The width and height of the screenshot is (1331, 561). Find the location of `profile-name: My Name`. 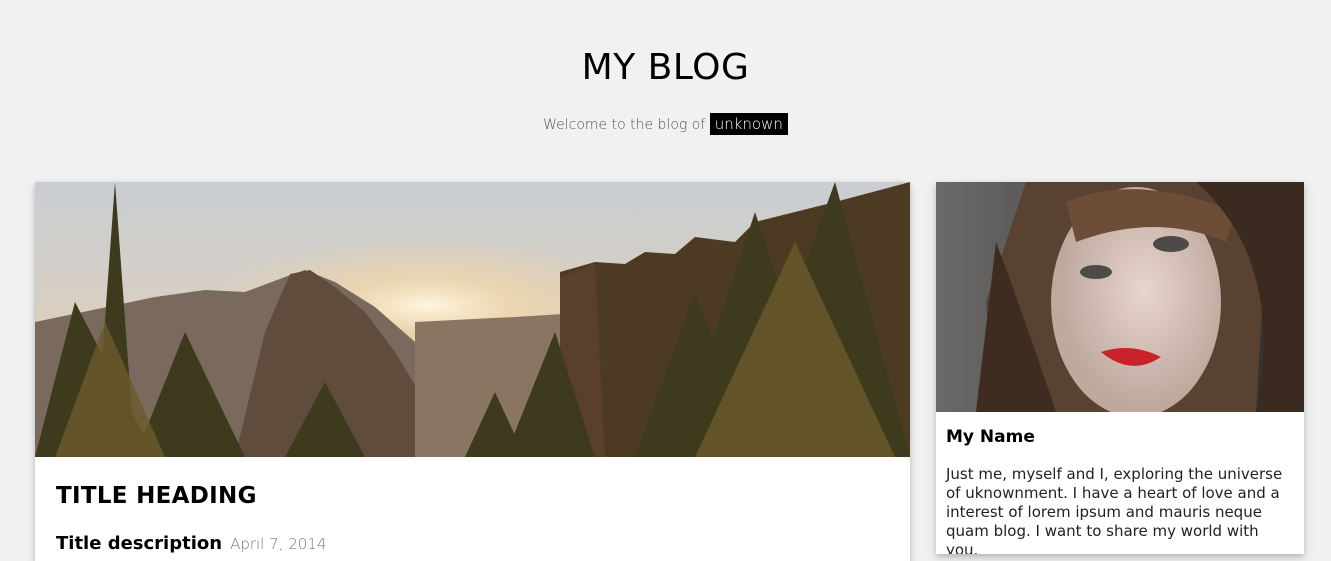

profile-name: My Name is located at coordinates (990, 437).